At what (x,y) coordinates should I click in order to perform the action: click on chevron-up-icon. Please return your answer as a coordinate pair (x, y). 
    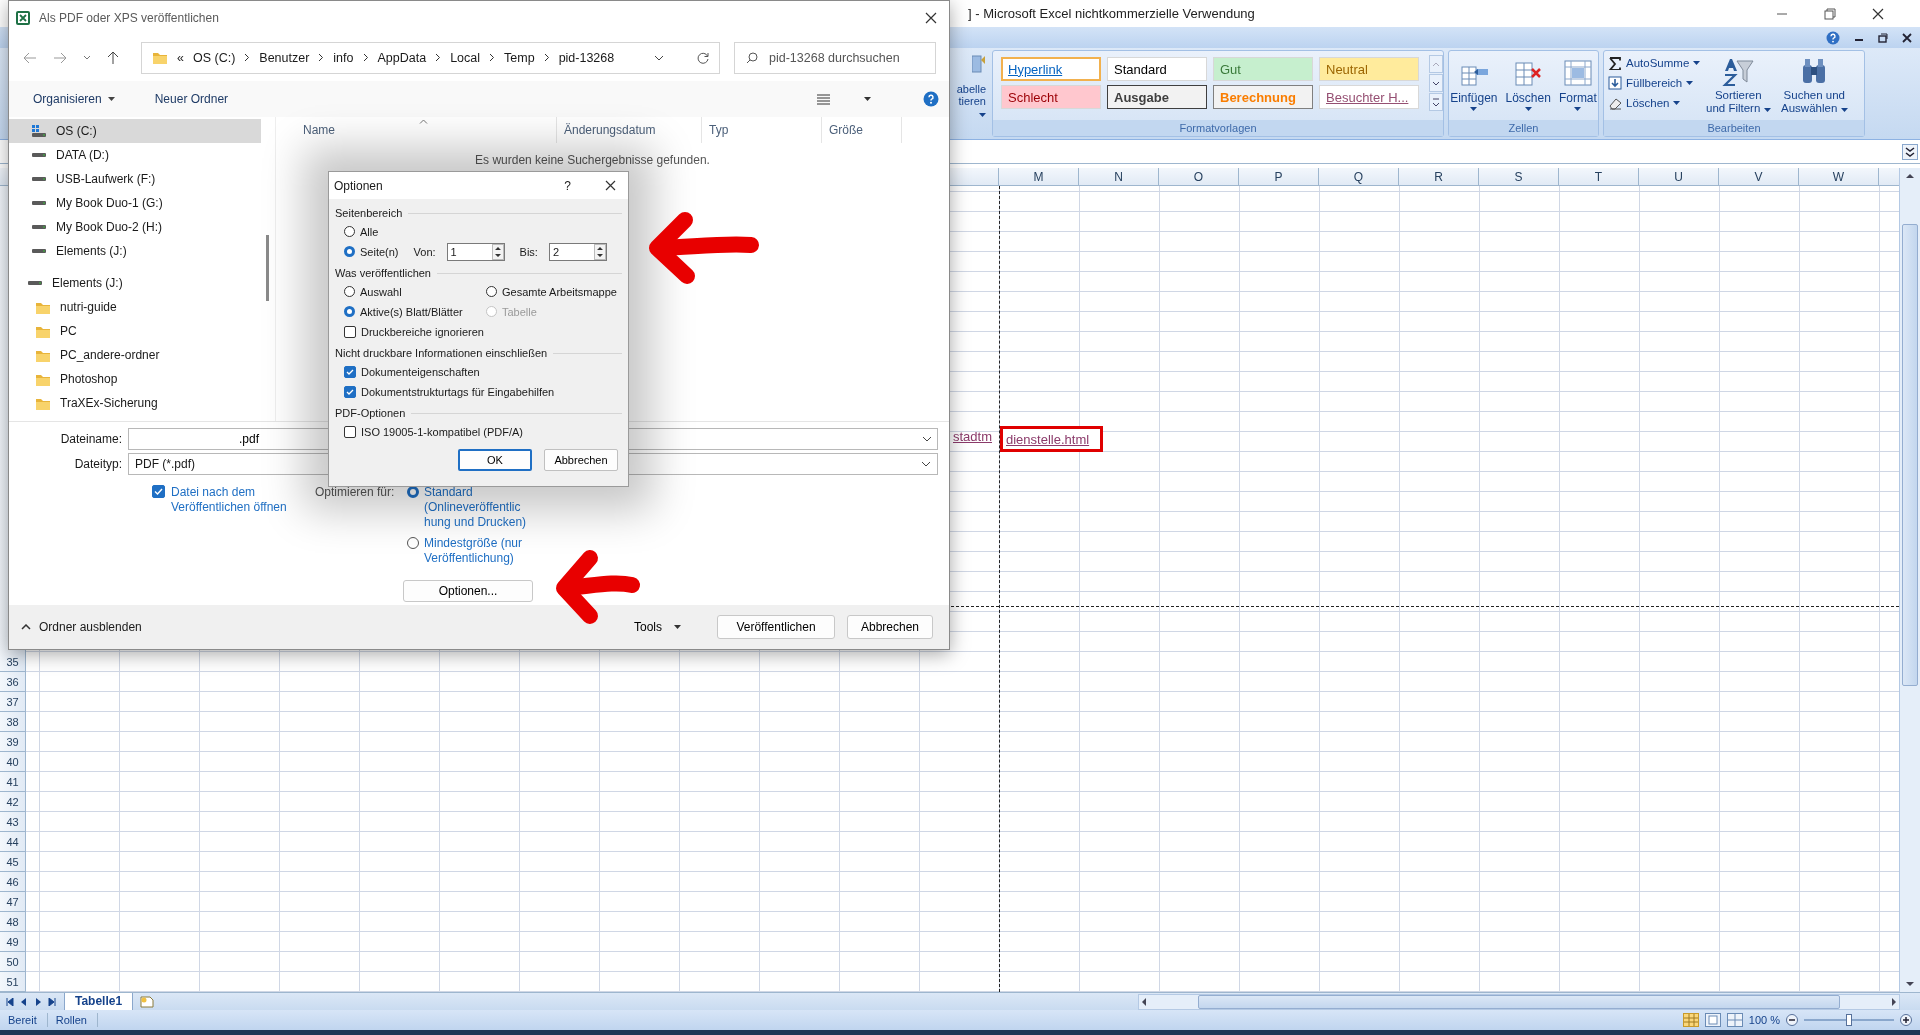
    Looking at the image, I should click on (26, 627).